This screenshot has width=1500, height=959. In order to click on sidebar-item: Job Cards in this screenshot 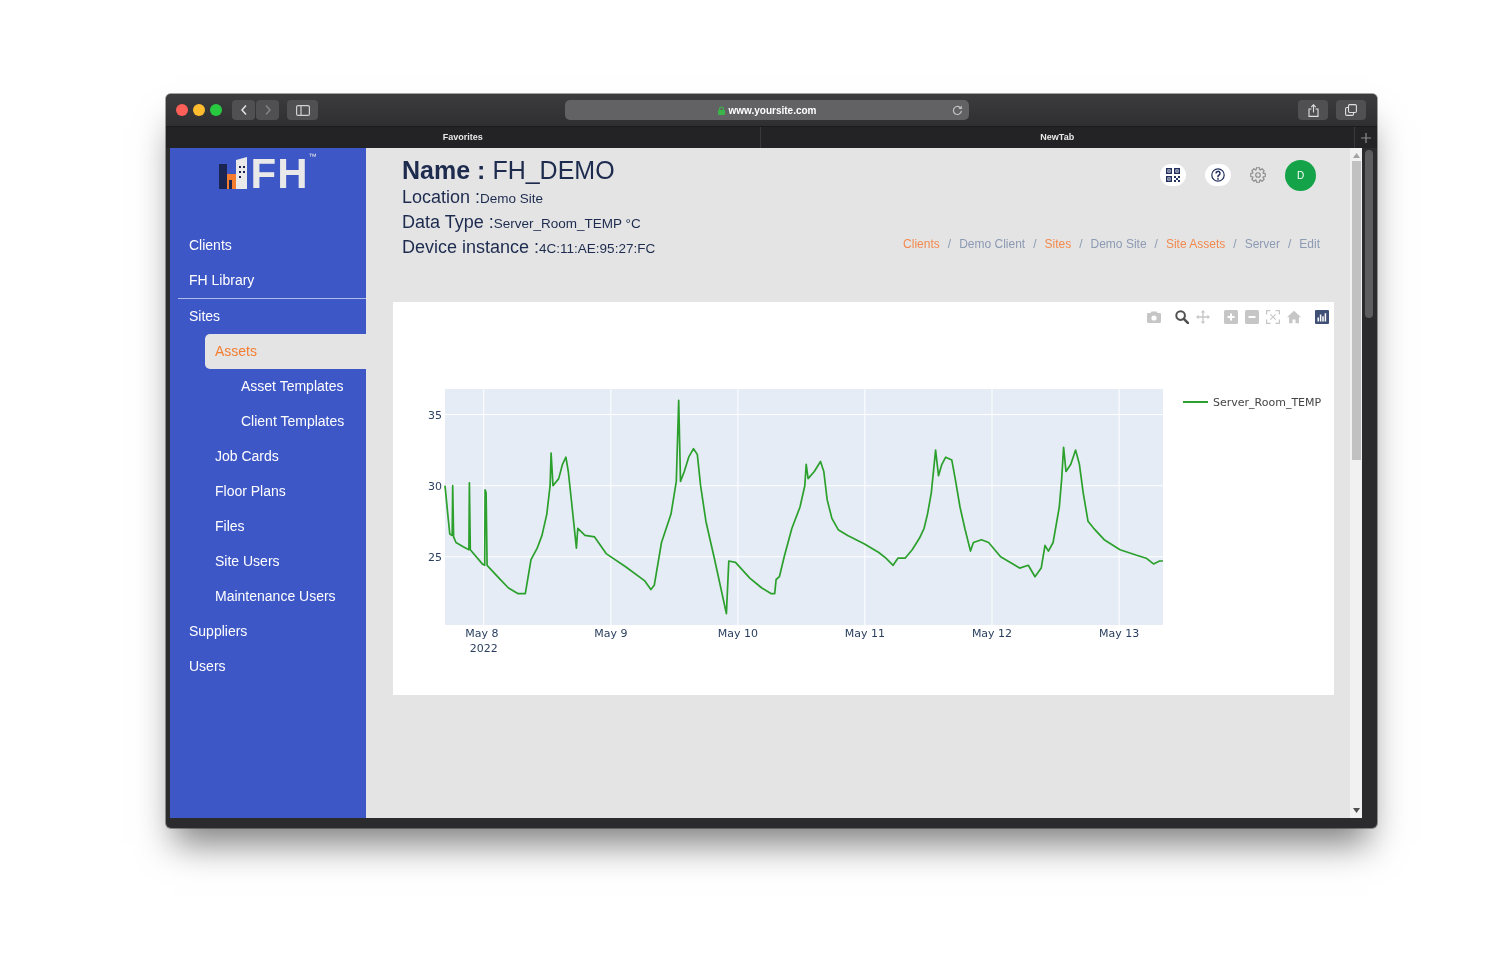, I will do `click(285, 456)`.